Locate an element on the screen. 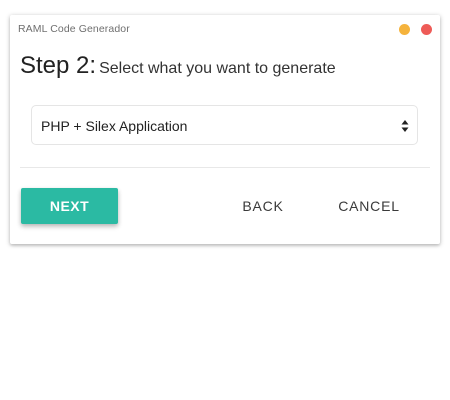 Image resolution: width=450 pixels, height=400 pixels. close-button is located at coordinates (426, 29).